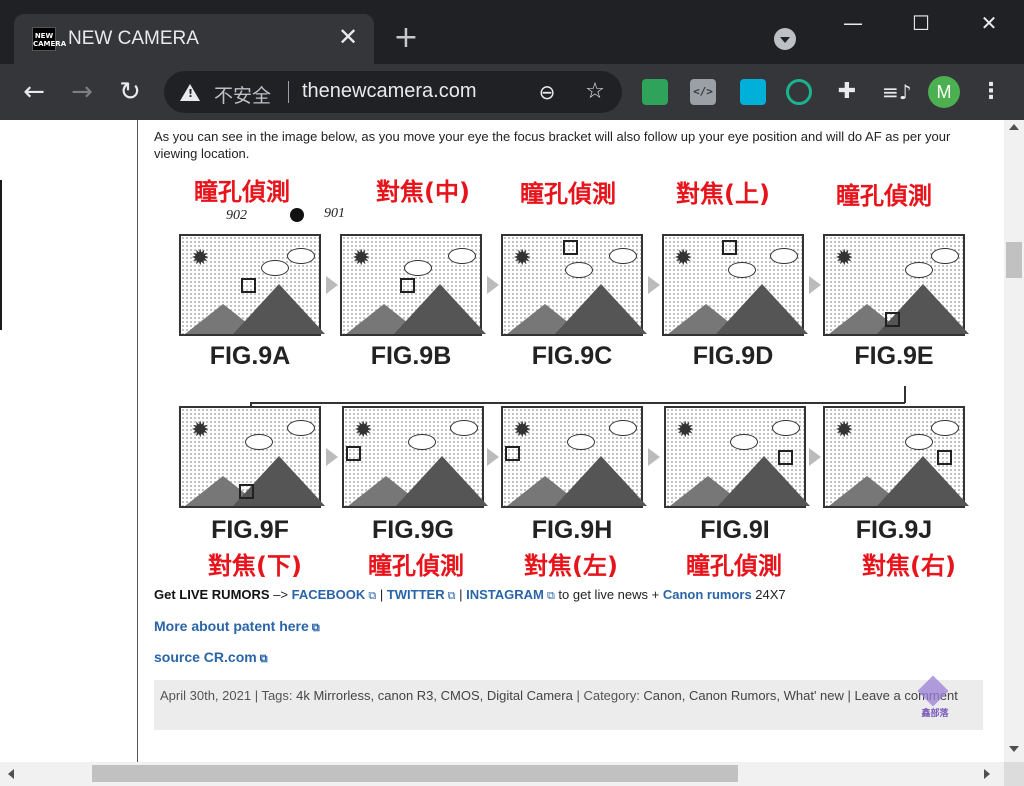 The width and height of the screenshot is (1024, 786). What do you see at coordinates (897, 92) in the screenshot?
I see `media-control-icon: ≡♪` at bounding box center [897, 92].